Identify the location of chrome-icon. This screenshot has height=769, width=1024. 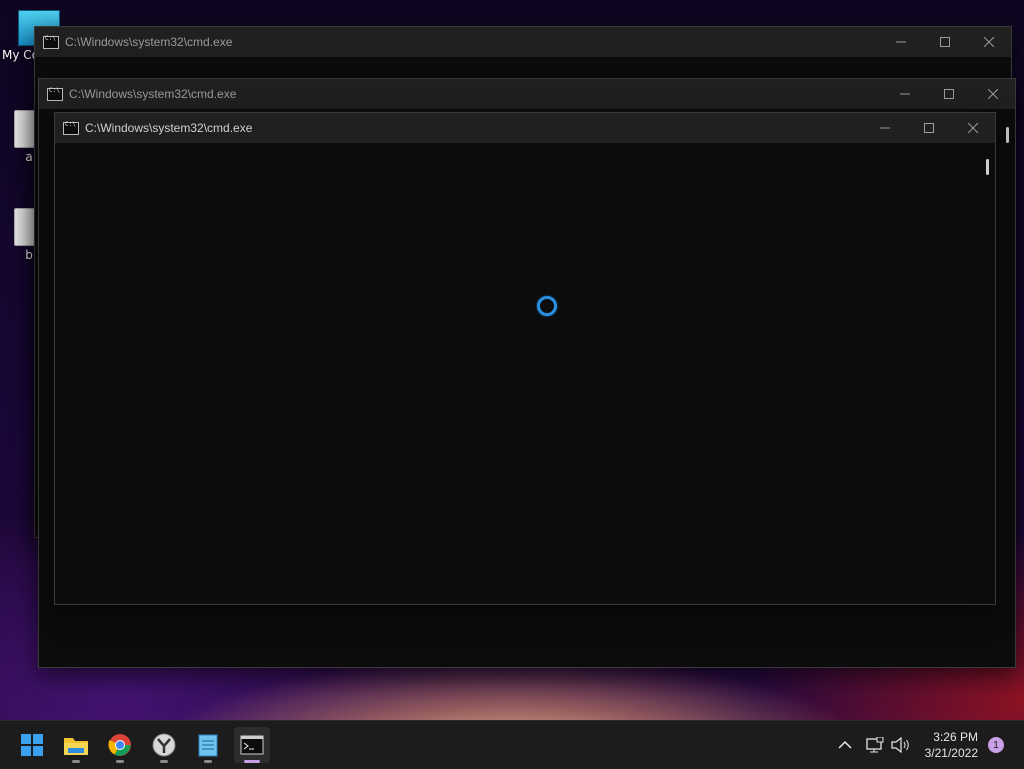
(119, 745).